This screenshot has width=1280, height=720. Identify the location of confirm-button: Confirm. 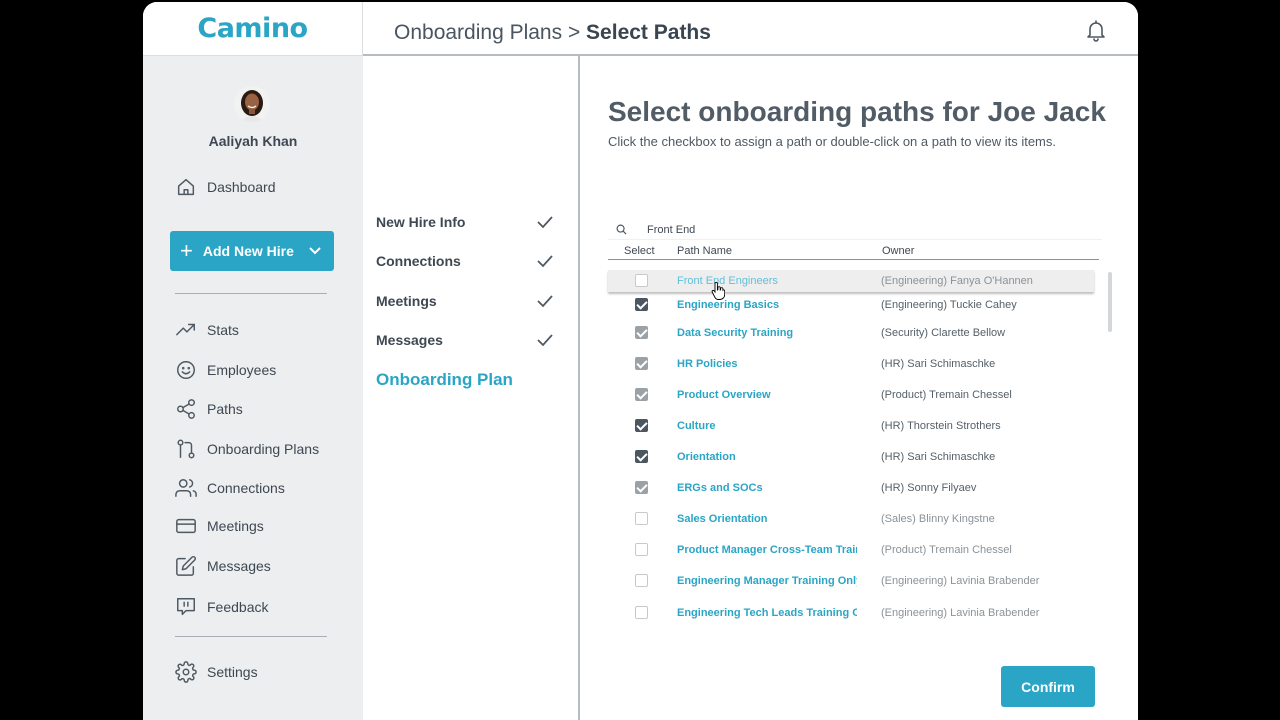
(1048, 686).